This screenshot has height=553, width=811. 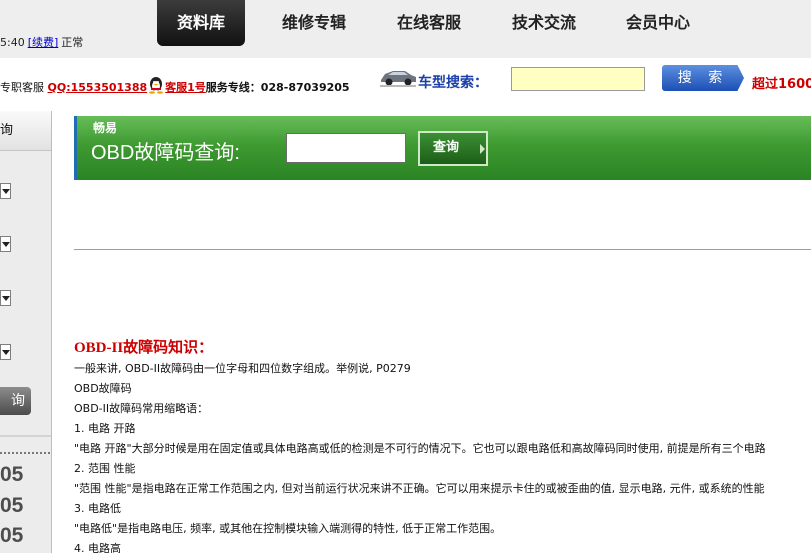 I want to click on section-heading: OBD-II故障码知识：, so click(x=144, y=348).